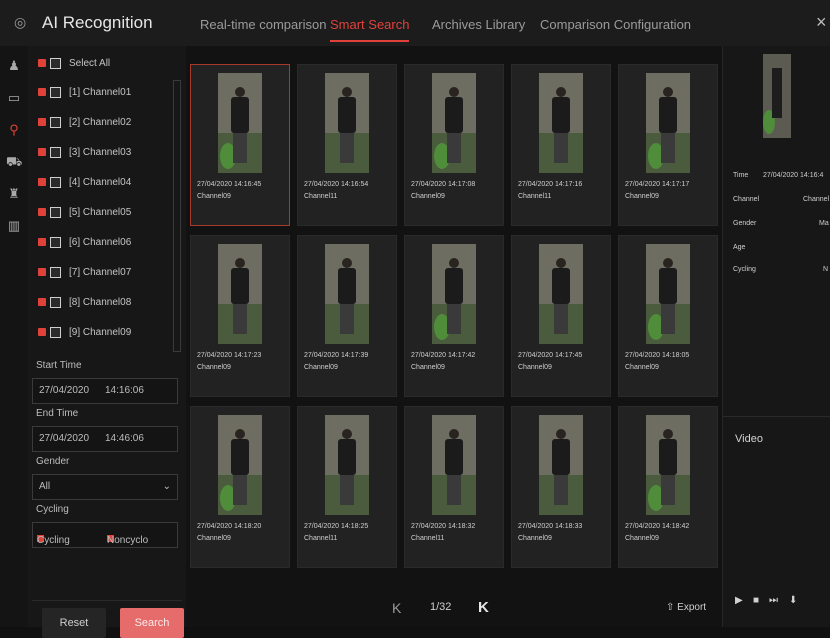  I want to click on detail-channel-value: Channel, so click(816, 199).